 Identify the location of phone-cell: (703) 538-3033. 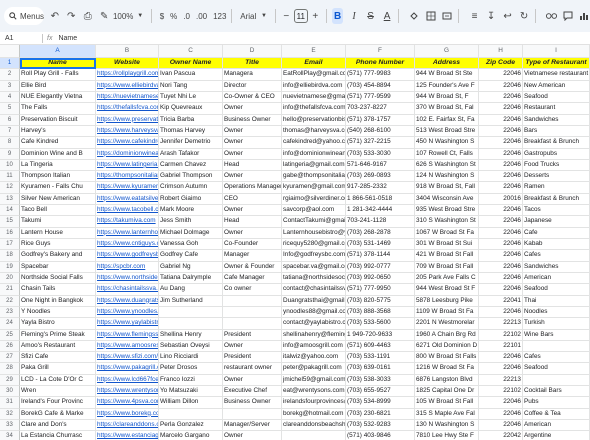
(380, 380).